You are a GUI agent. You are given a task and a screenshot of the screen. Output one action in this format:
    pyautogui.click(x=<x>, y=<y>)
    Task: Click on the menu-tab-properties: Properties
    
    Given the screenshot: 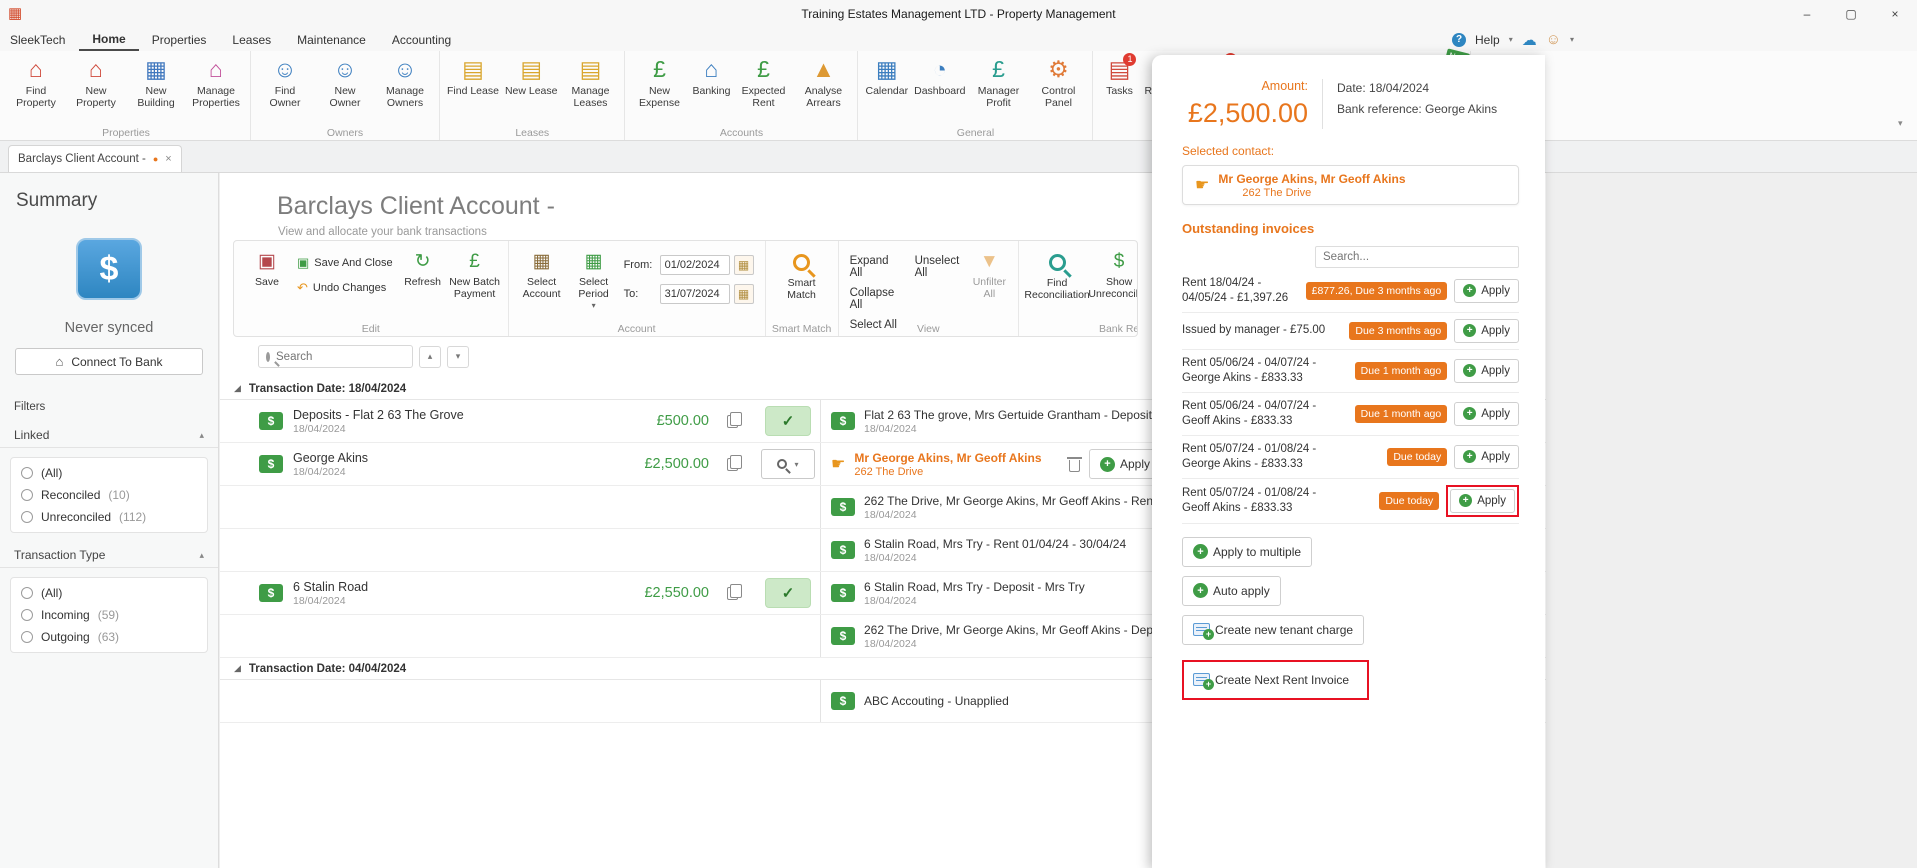 What is the action you would take?
    pyautogui.click(x=179, y=39)
    